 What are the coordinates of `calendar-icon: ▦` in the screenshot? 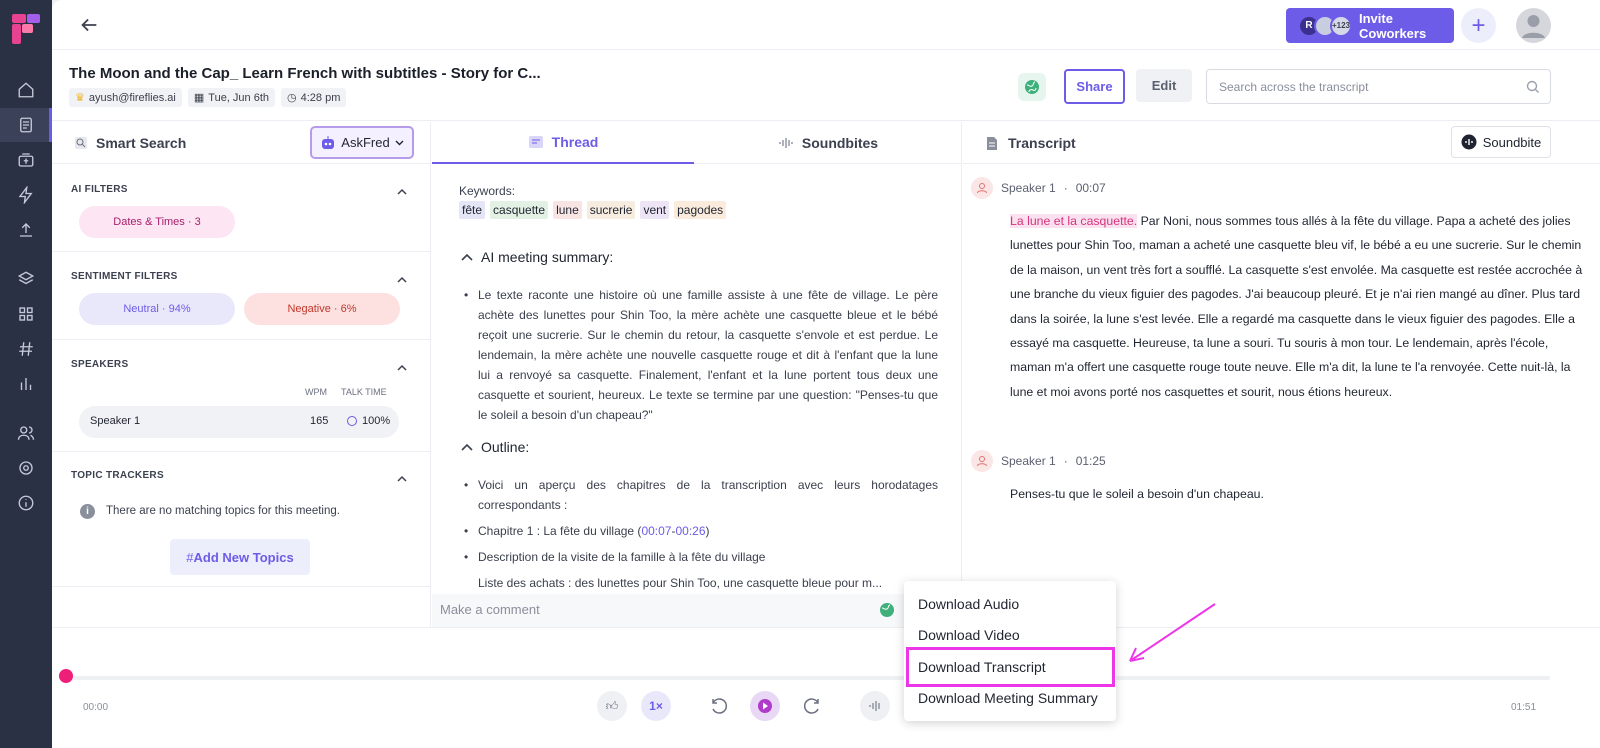 It's located at (199, 98).